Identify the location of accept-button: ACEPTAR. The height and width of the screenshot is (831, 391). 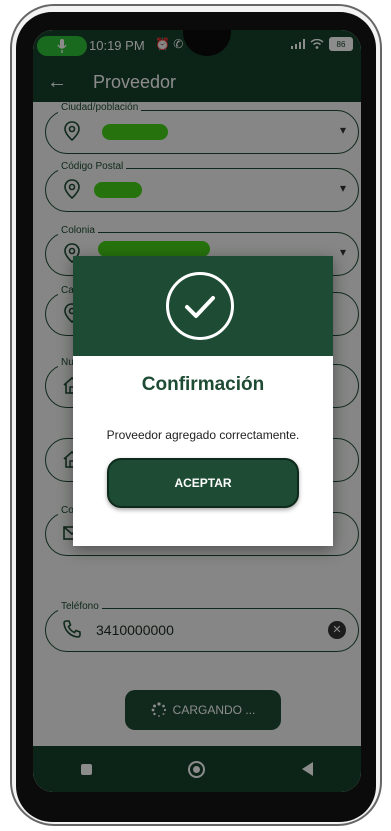
(203, 483).